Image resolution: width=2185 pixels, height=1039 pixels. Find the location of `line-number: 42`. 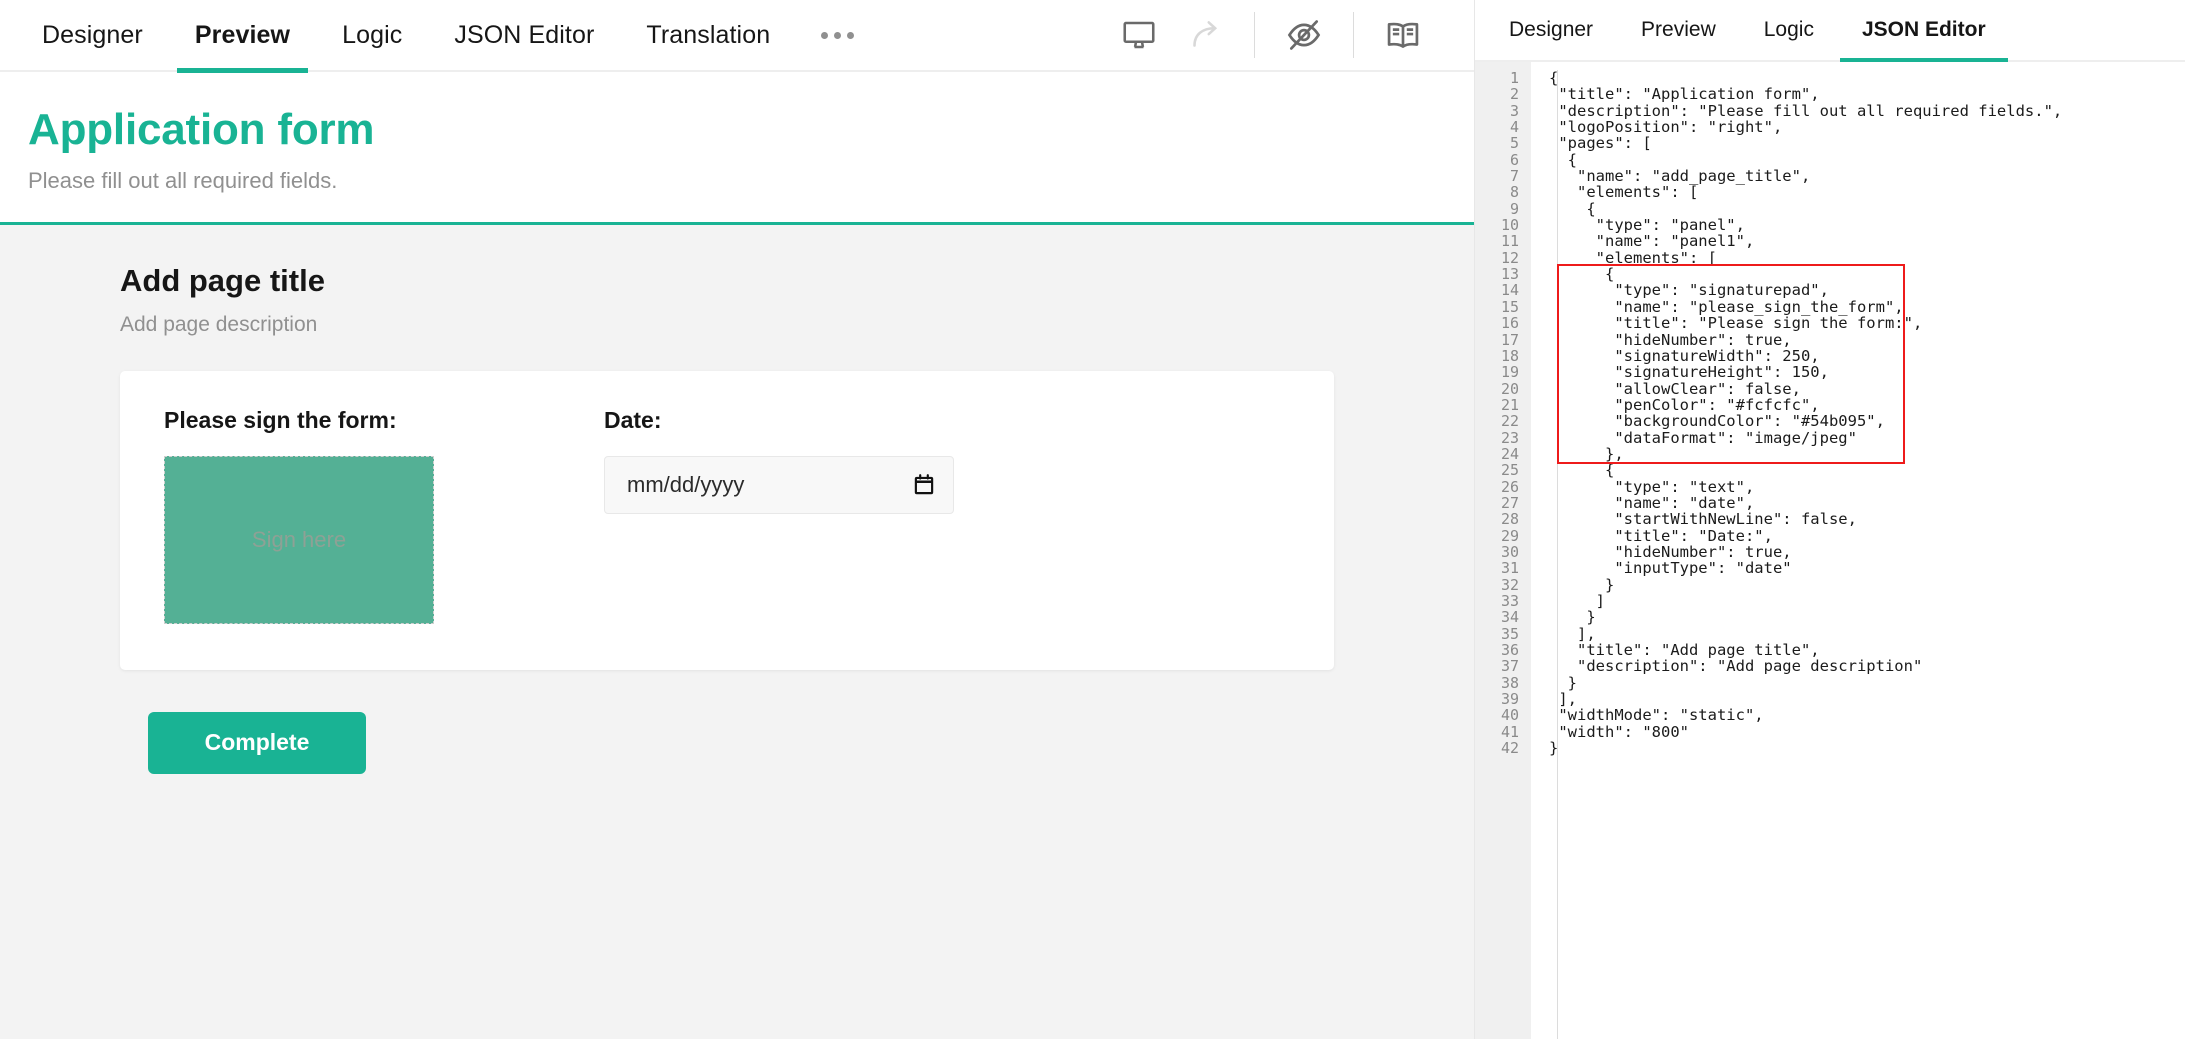

line-number: 42 is located at coordinates (1509, 748).